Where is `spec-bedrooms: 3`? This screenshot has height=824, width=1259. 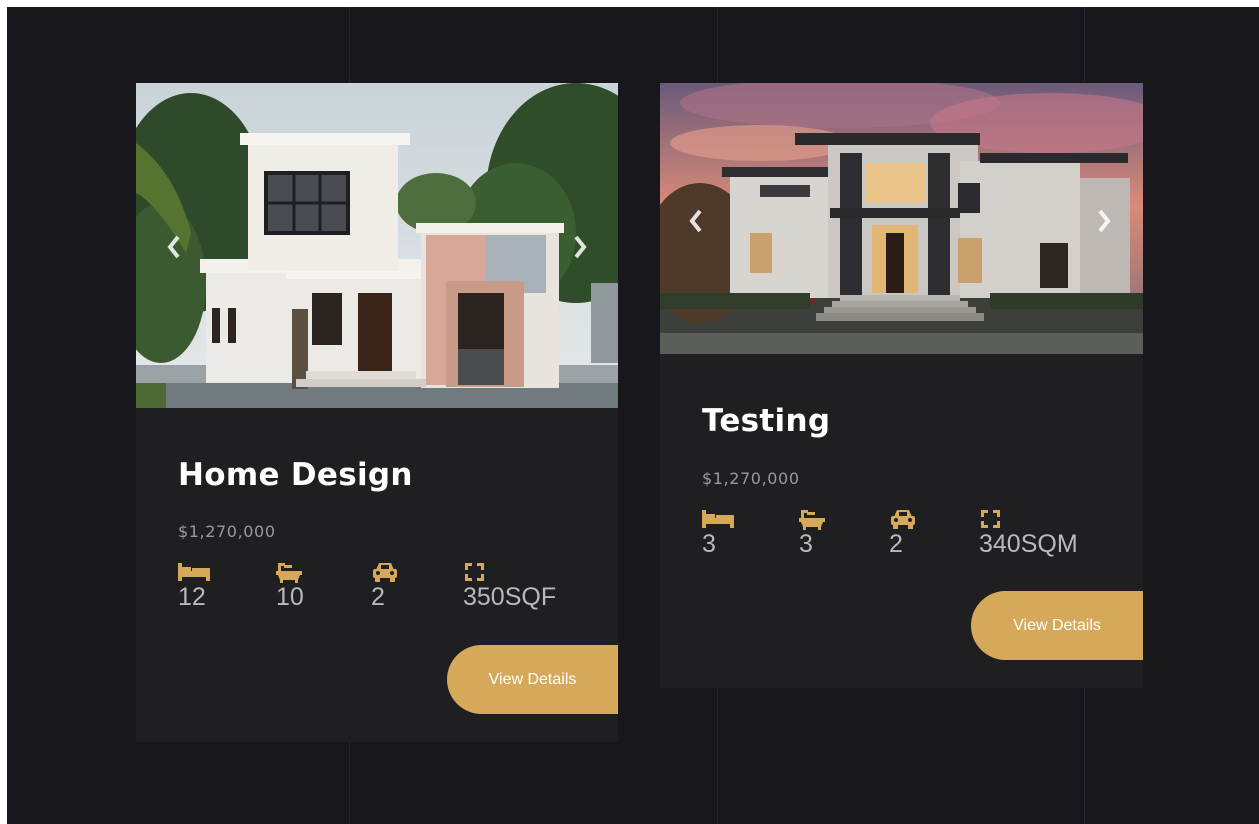
spec-bedrooms: 3 is located at coordinates (718, 533).